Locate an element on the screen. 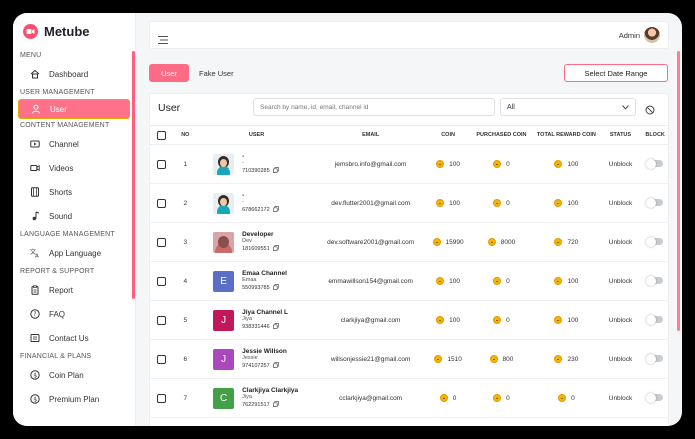 This screenshot has width=695, height=439. hamburger-menu-icon is located at coordinates (163, 40).